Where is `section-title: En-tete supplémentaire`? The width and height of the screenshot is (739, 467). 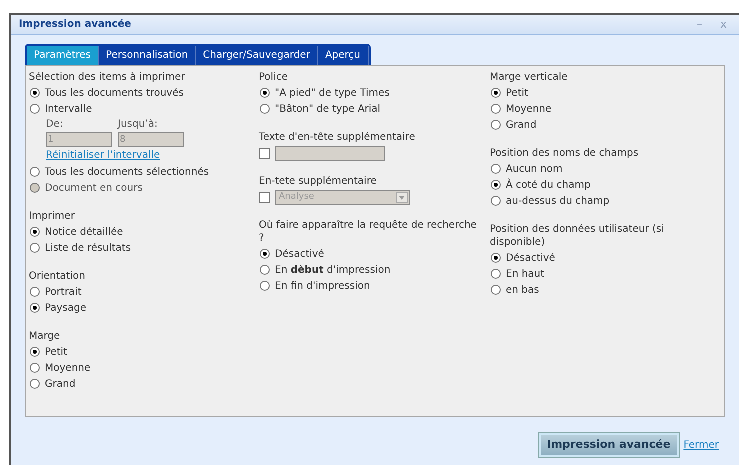
section-title: En-tete supplémentaire is located at coordinates (318, 181).